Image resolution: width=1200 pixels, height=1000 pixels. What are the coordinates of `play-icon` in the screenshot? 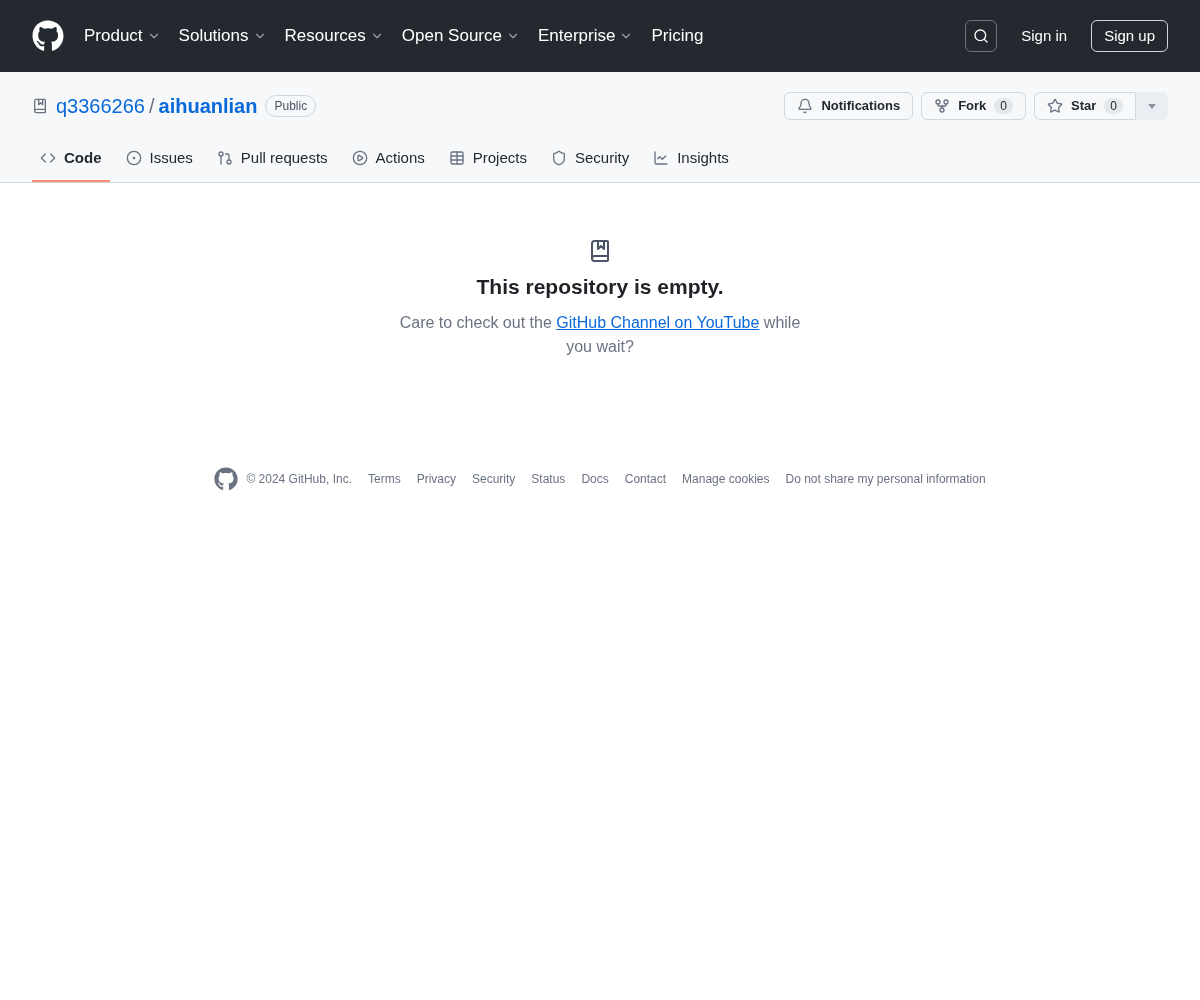 It's located at (359, 158).